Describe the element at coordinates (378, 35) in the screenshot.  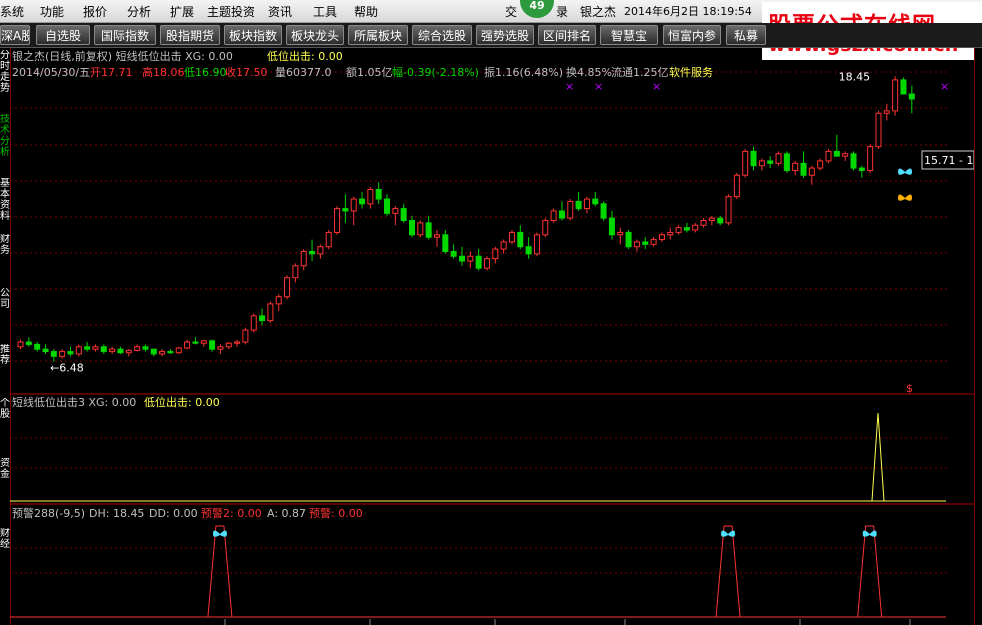
I see `toolbar-button-6: 所属板块` at that location.